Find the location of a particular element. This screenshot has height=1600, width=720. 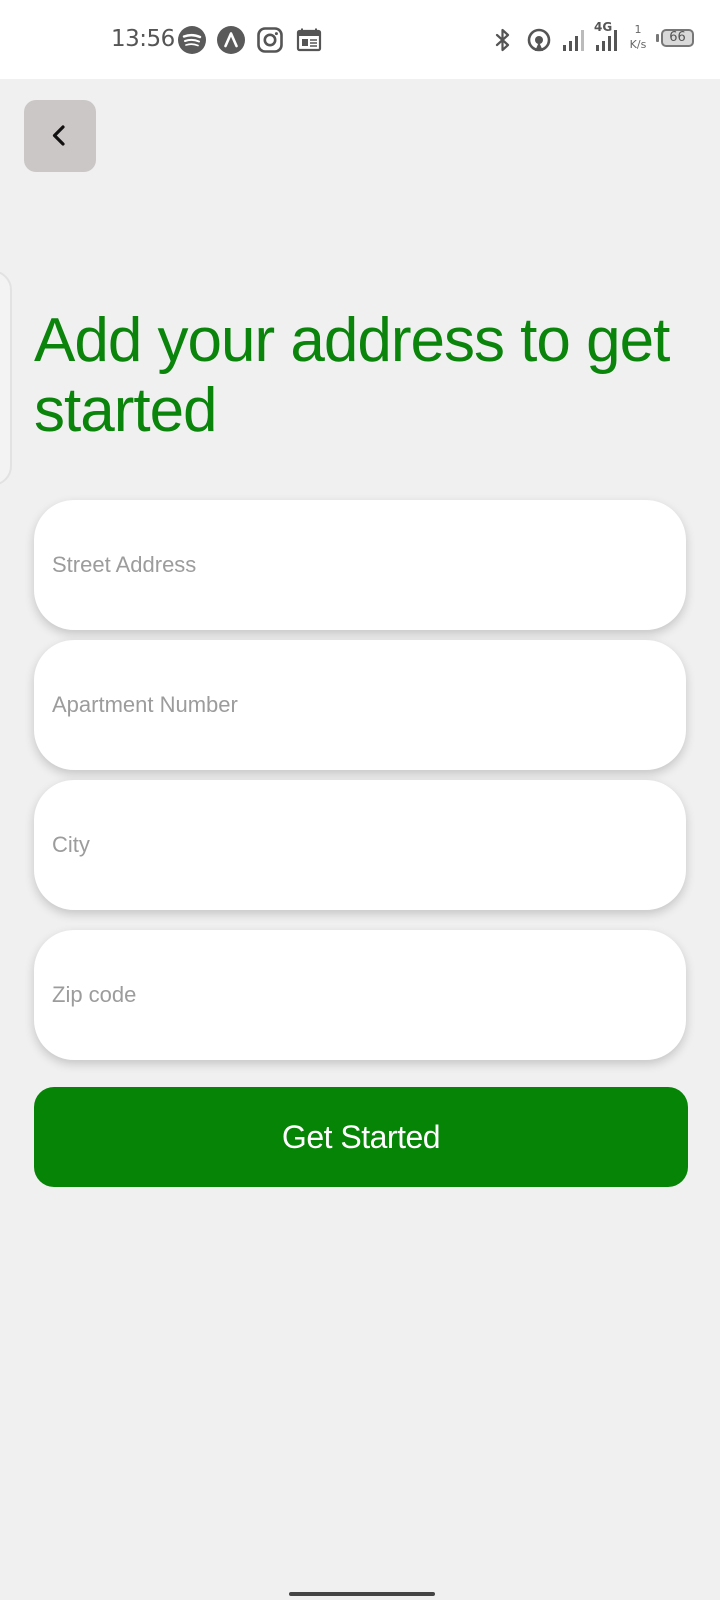

chevron-left-icon is located at coordinates (58, 135).